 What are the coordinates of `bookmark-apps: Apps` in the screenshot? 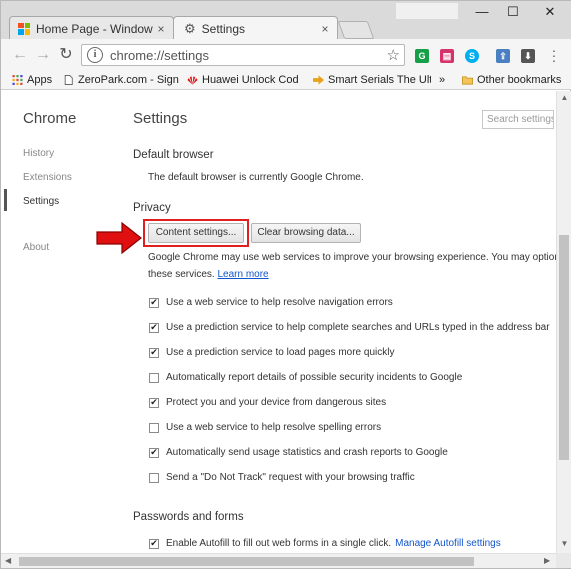 It's located at (32, 80).